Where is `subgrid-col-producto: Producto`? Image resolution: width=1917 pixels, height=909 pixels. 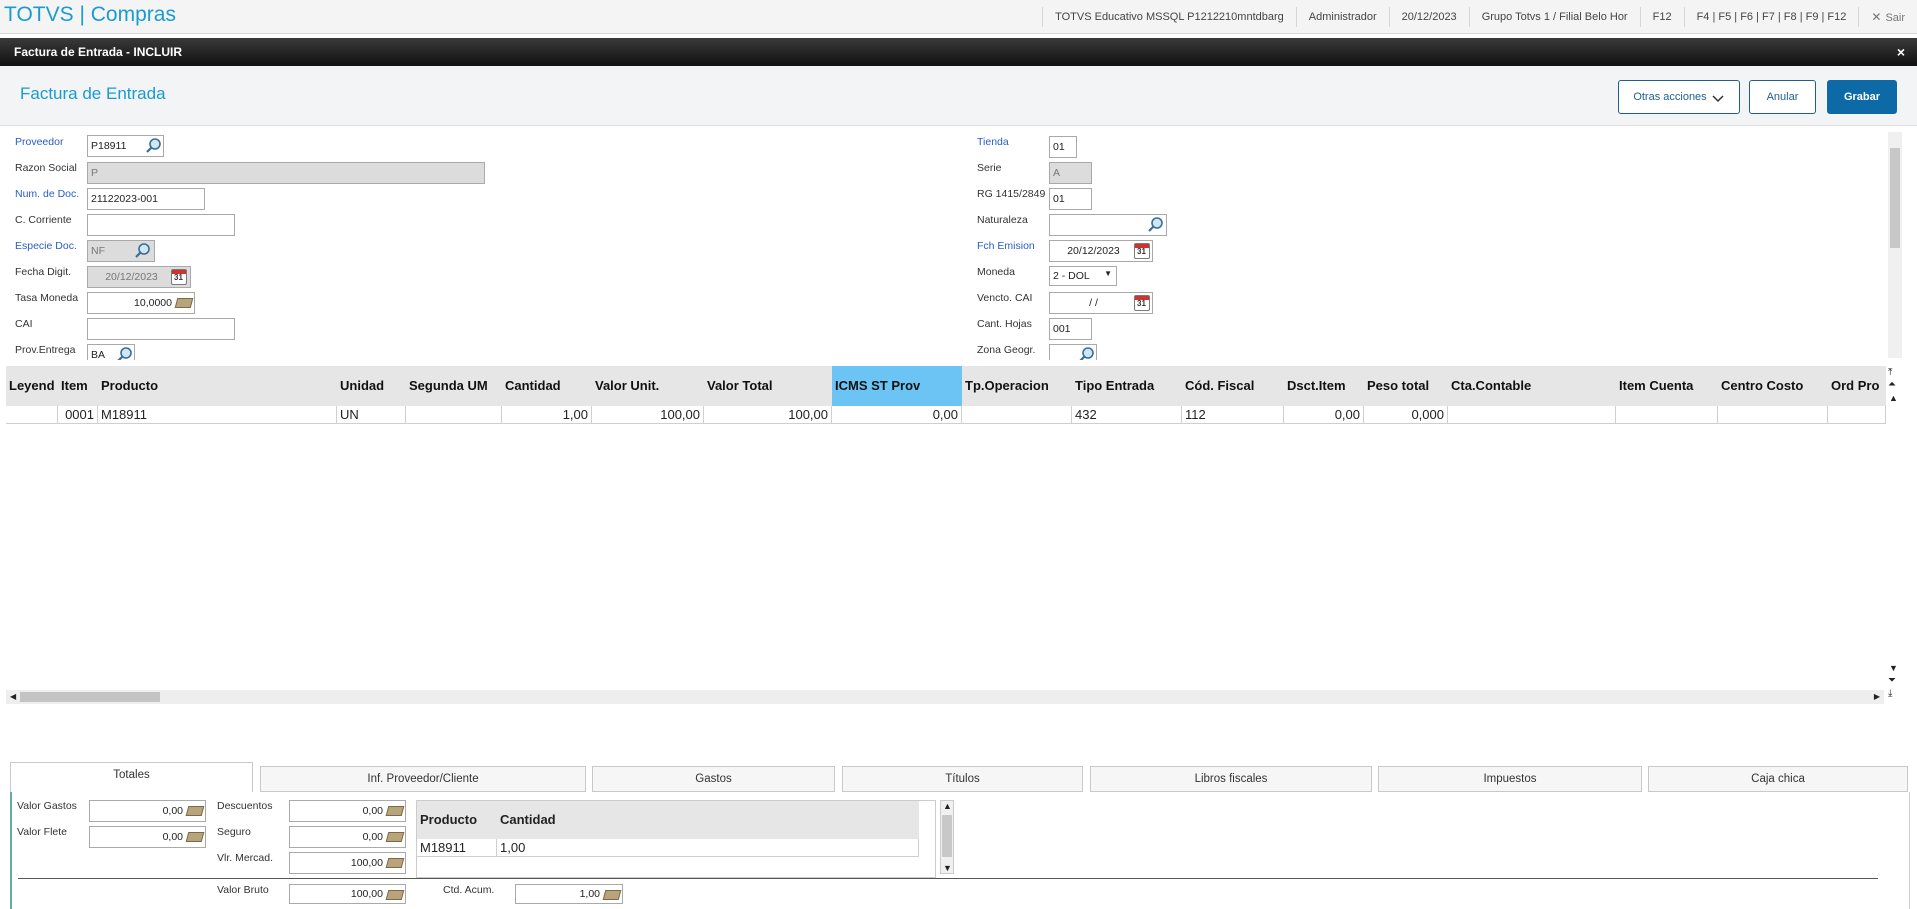 subgrid-col-producto: Producto is located at coordinates (457, 820).